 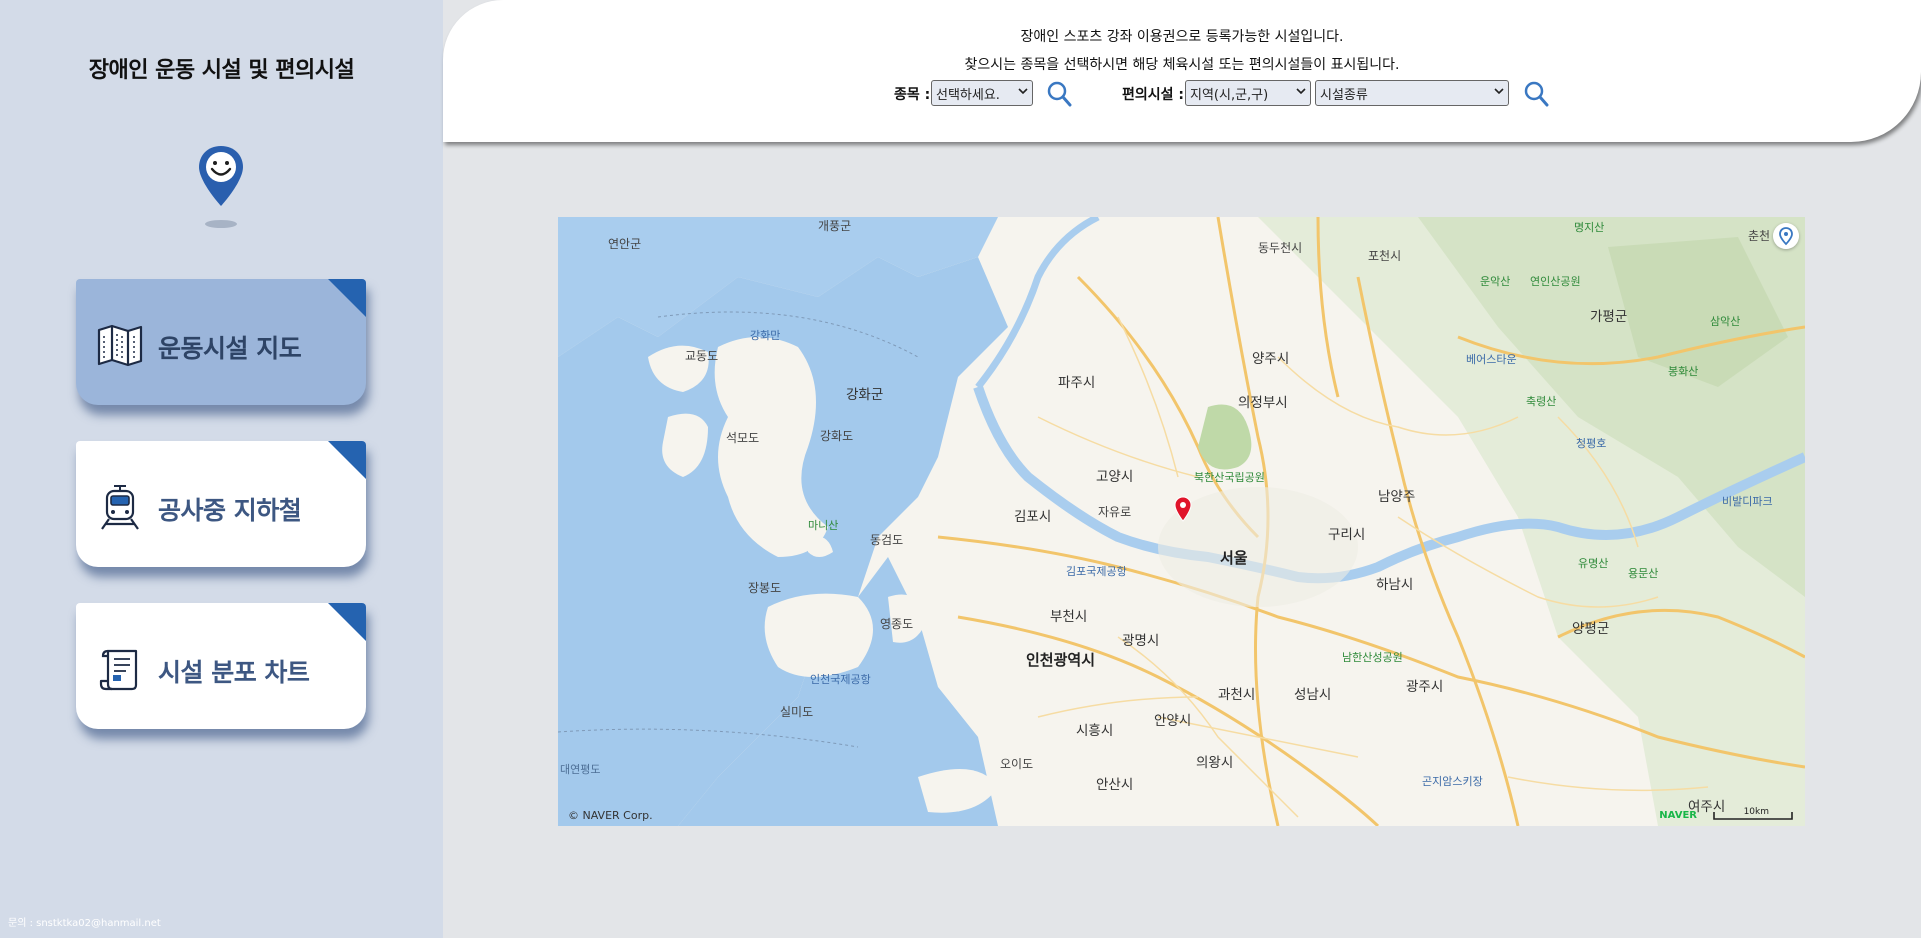 What do you see at coordinates (120, 345) in the screenshot?
I see `map-icon` at bounding box center [120, 345].